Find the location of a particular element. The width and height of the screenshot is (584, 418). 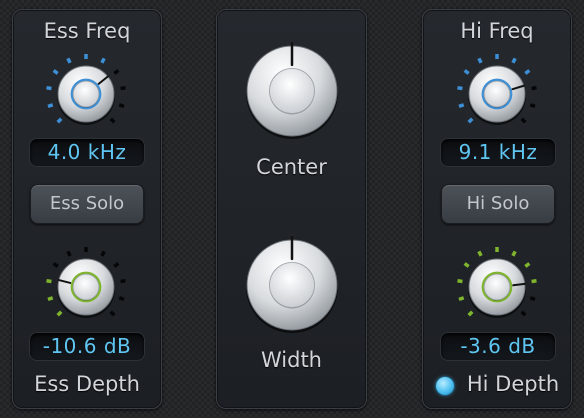

hi-solo-button: Hi Solo is located at coordinates (498, 204).